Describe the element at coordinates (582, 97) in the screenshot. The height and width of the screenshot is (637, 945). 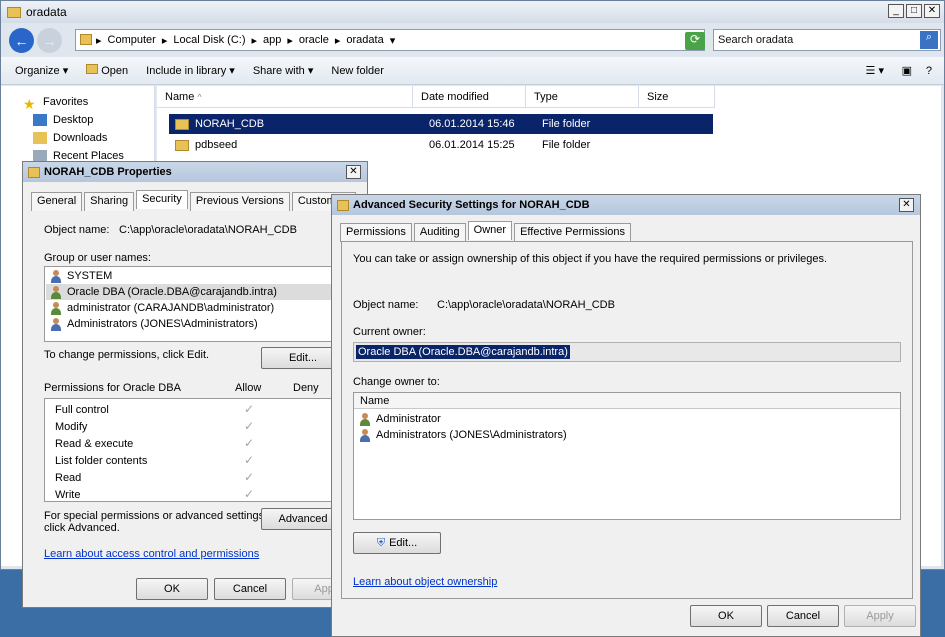
I see `column-type: Type` at that location.